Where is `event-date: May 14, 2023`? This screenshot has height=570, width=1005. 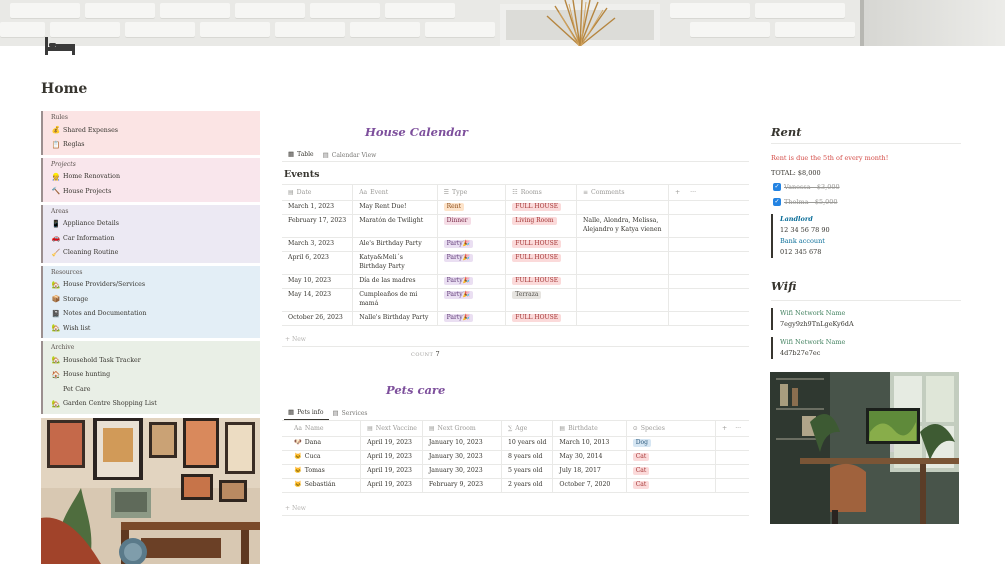
event-date: May 14, 2023 is located at coordinates (317, 300).